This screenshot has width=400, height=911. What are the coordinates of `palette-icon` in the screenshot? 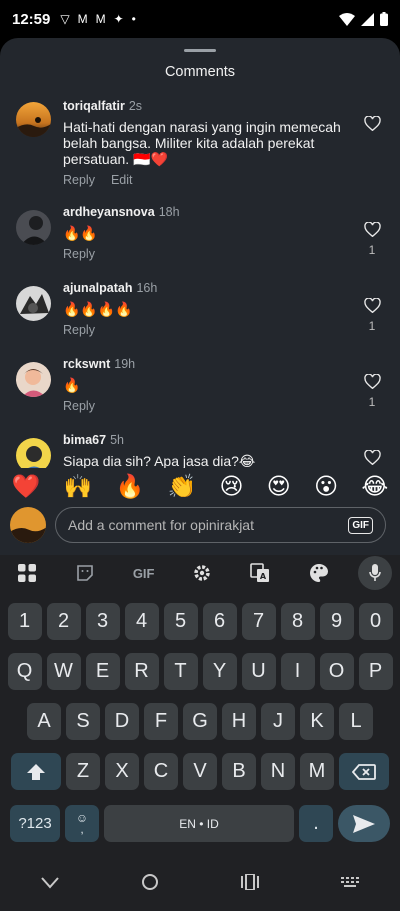 It's located at (319, 573).